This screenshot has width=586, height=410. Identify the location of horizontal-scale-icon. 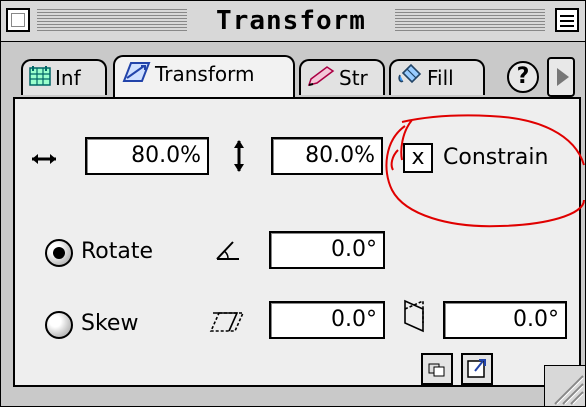
(44, 160).